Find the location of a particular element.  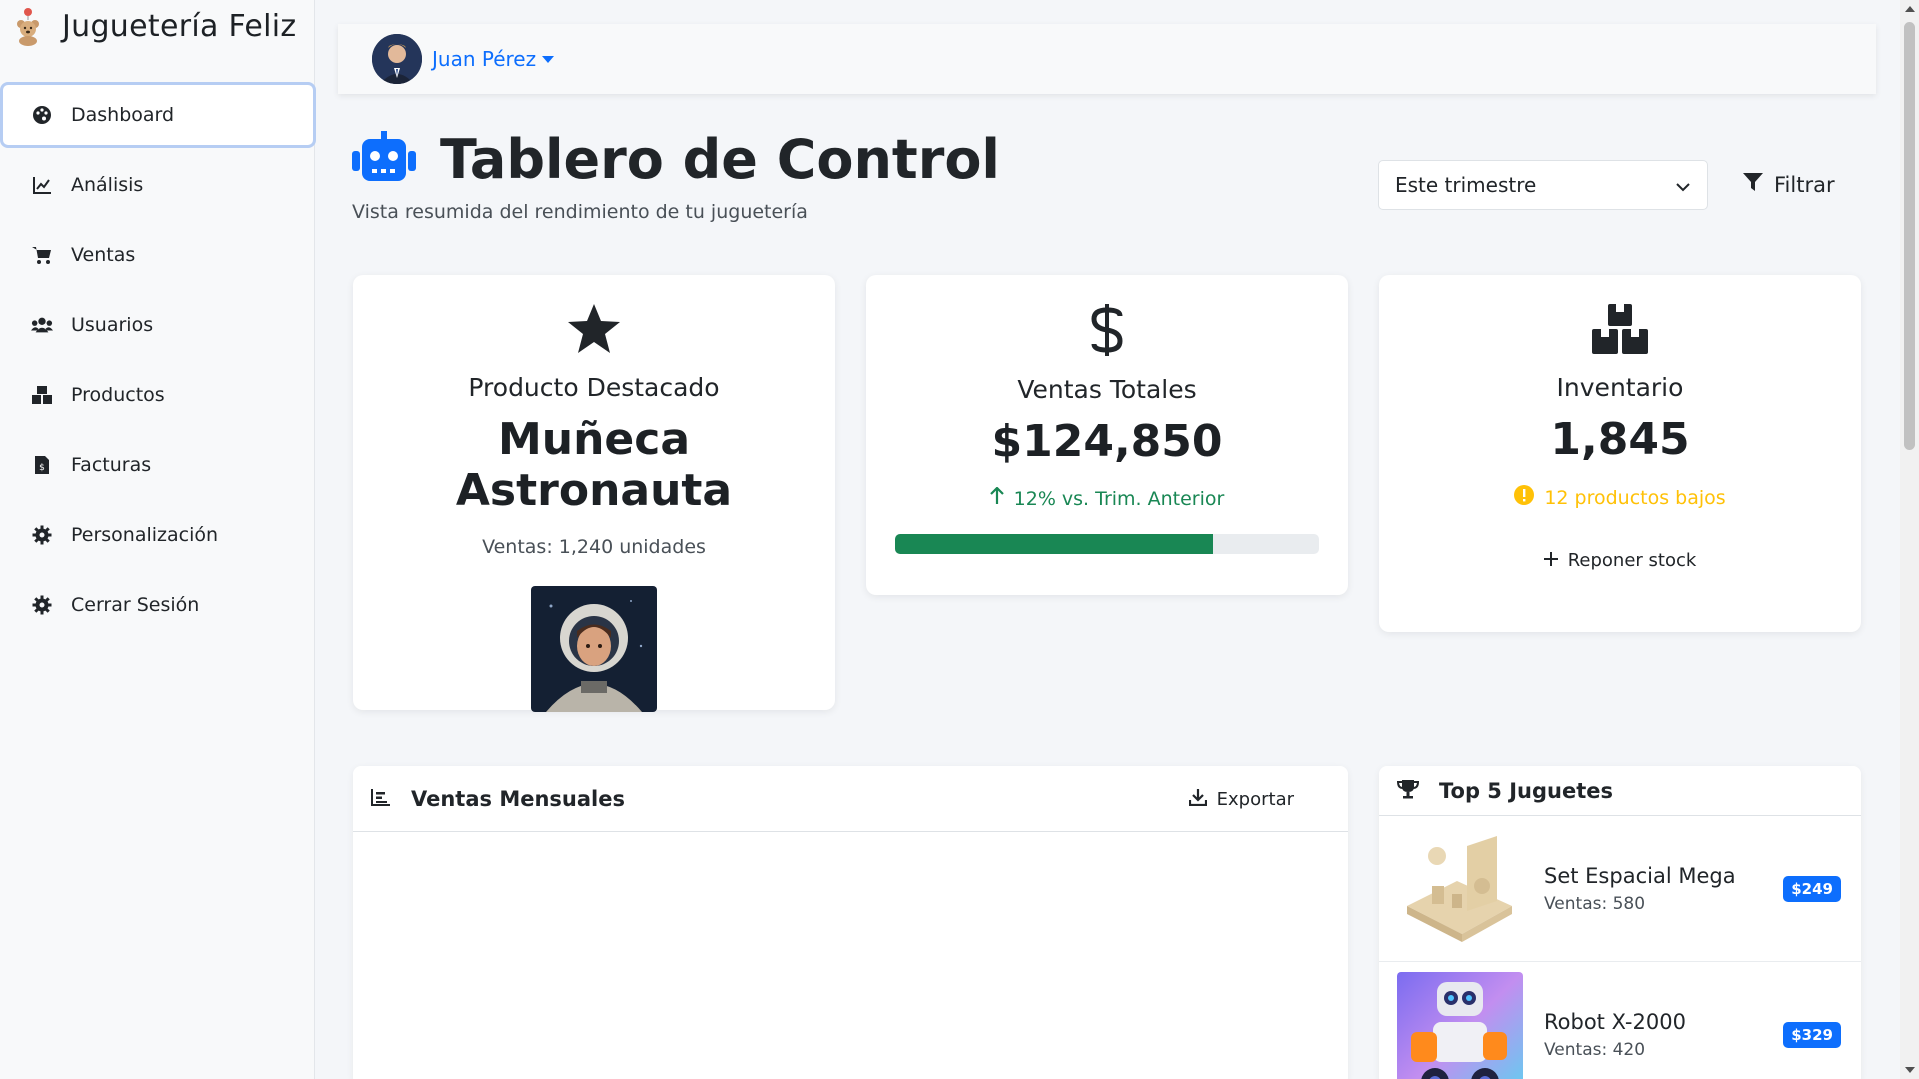

restock-button: Reponer stock is located at coordinates (1620, 560).